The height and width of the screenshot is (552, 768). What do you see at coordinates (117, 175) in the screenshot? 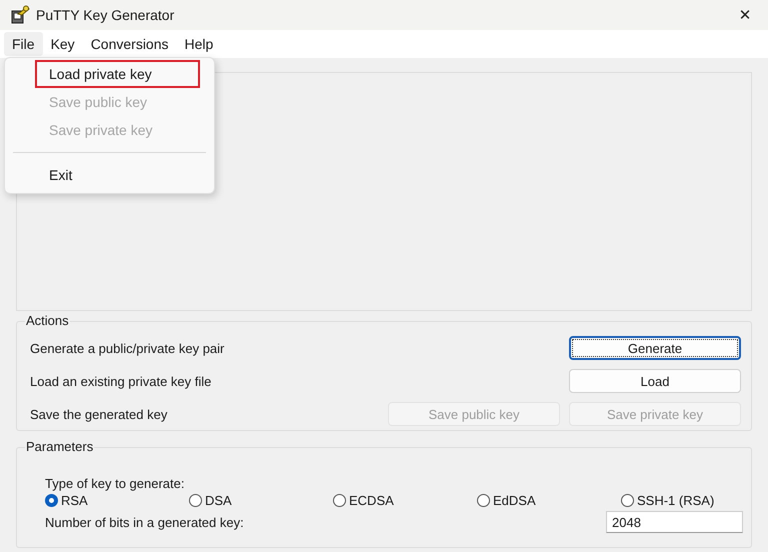
I see `menu-option: Exit` at bounding box center [117, 175].